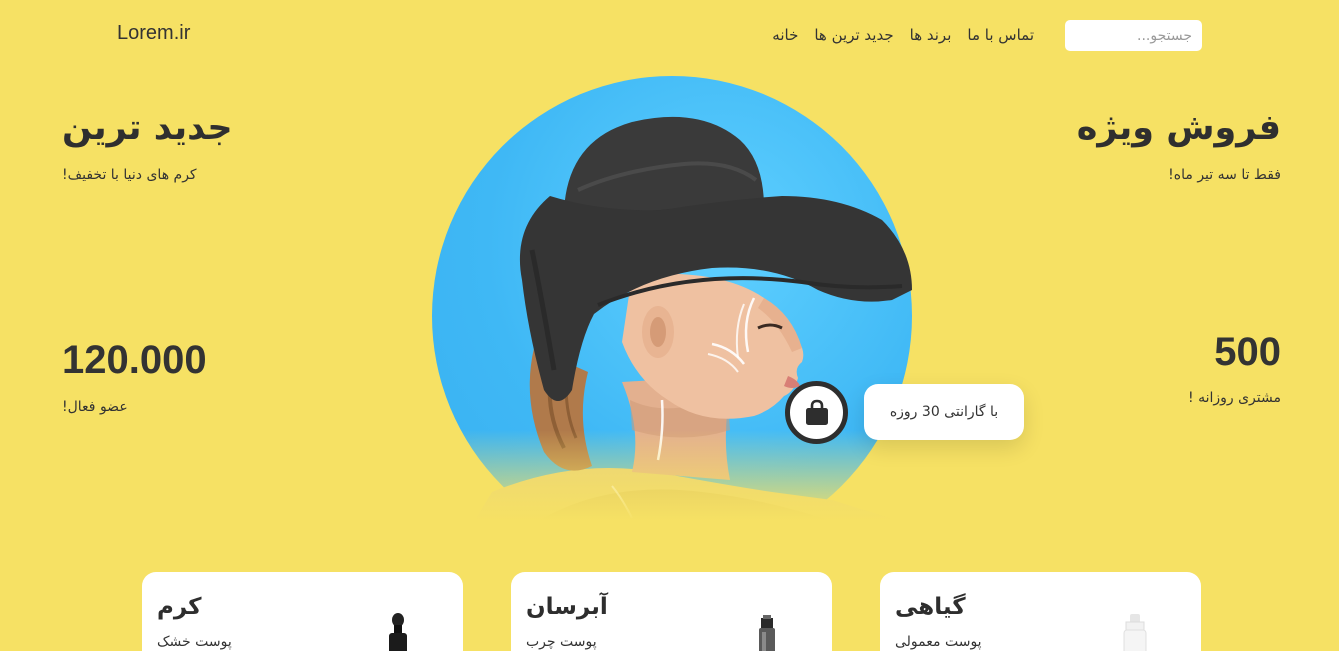 Image resolution: width=1339 pixels, height=651 pixels. Describe the element at coordinates (561, 642) in the screenshot. I see `category-subtitle: پوست چرب` at that location.